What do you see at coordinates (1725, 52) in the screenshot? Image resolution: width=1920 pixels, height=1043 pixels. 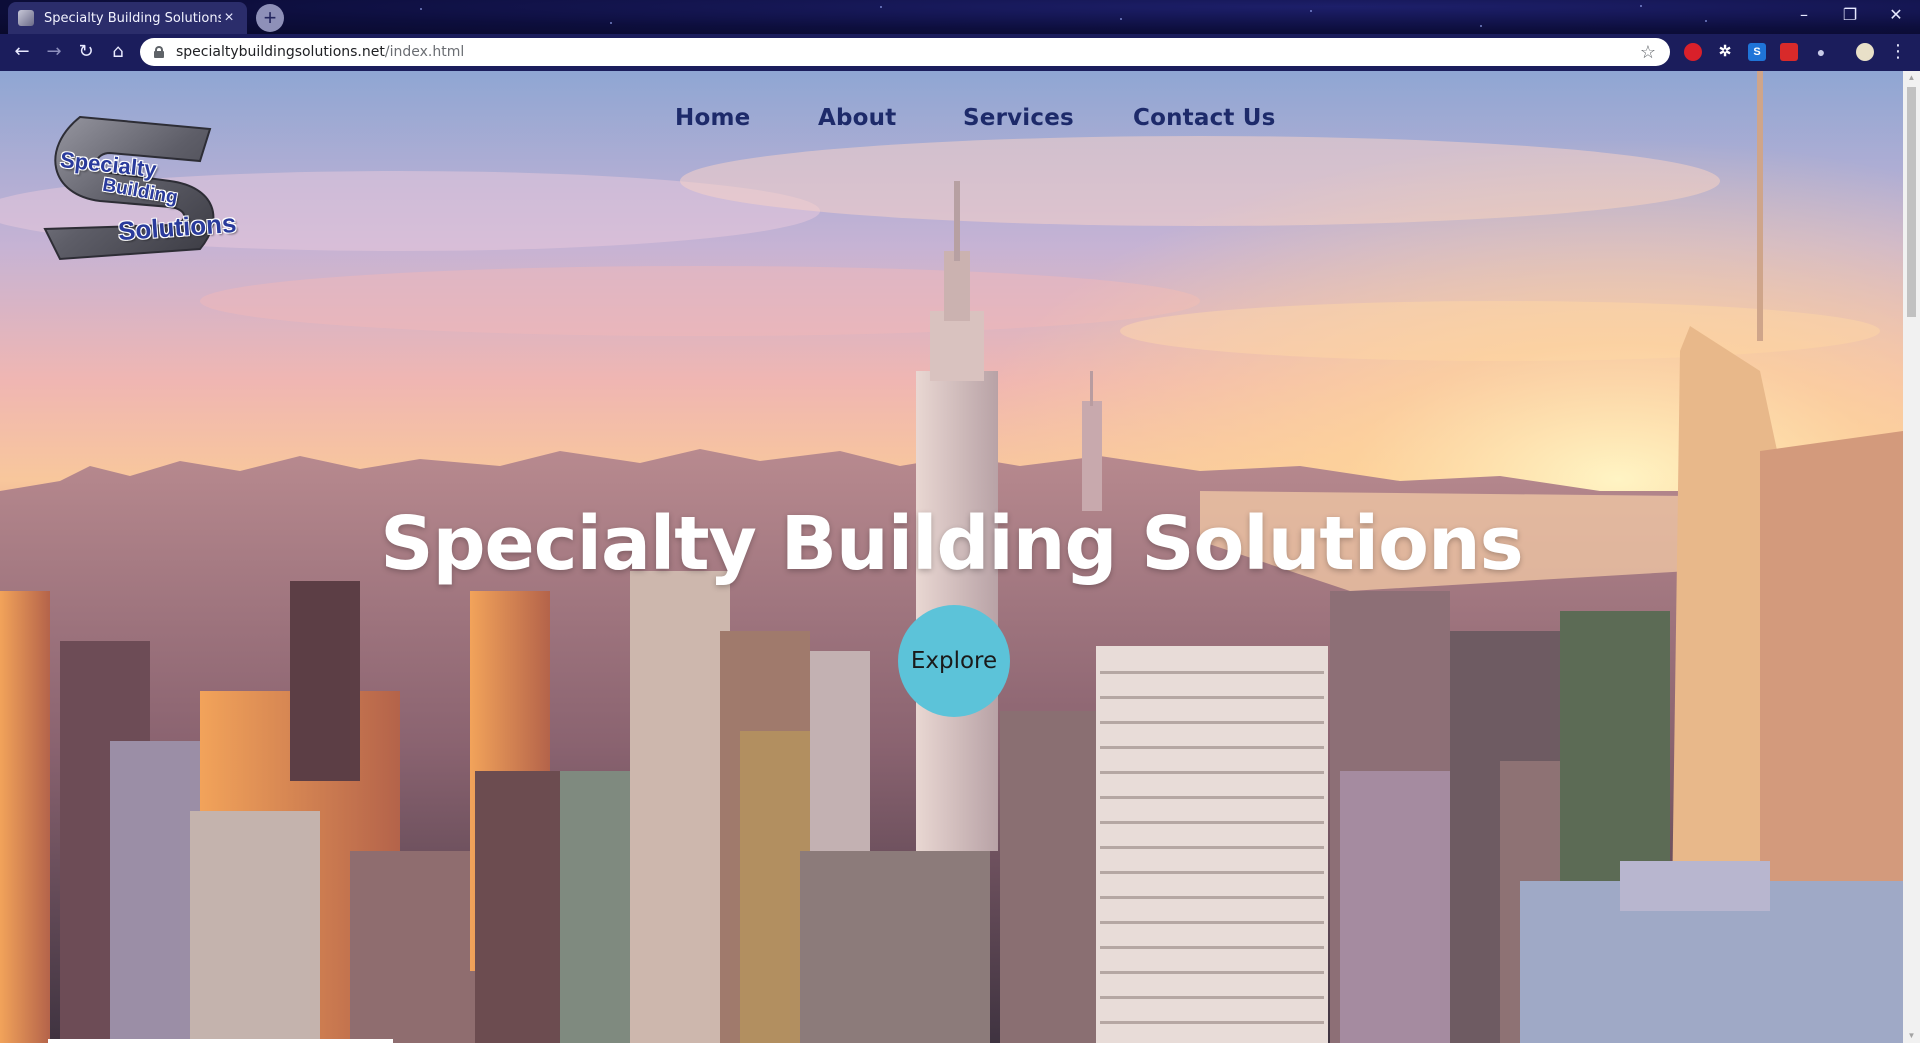 I see `extension-gear-icon: ✲` at bounding box center [1725, 52].